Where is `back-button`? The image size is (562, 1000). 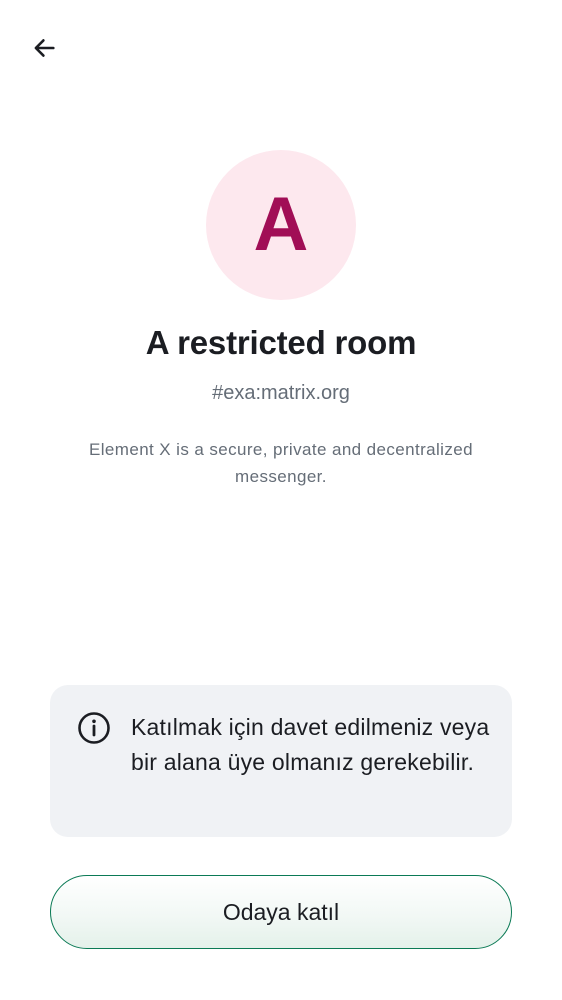 back-button is located at coordinates (44, 50).